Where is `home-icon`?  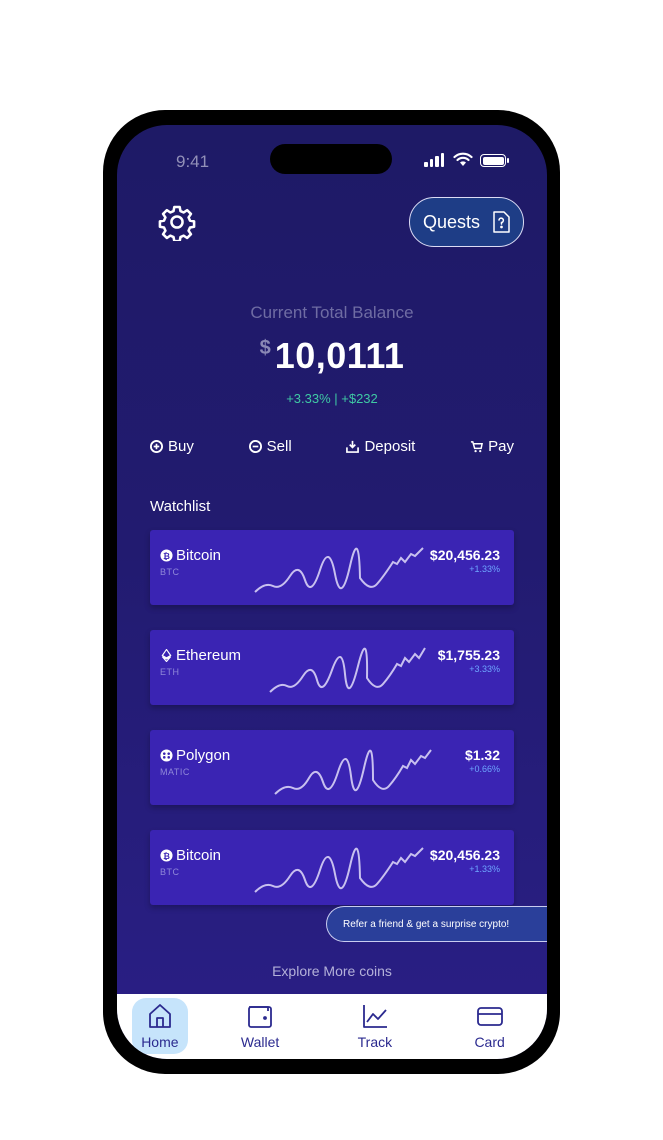
home-icon is located at coordinates (159, 1016).